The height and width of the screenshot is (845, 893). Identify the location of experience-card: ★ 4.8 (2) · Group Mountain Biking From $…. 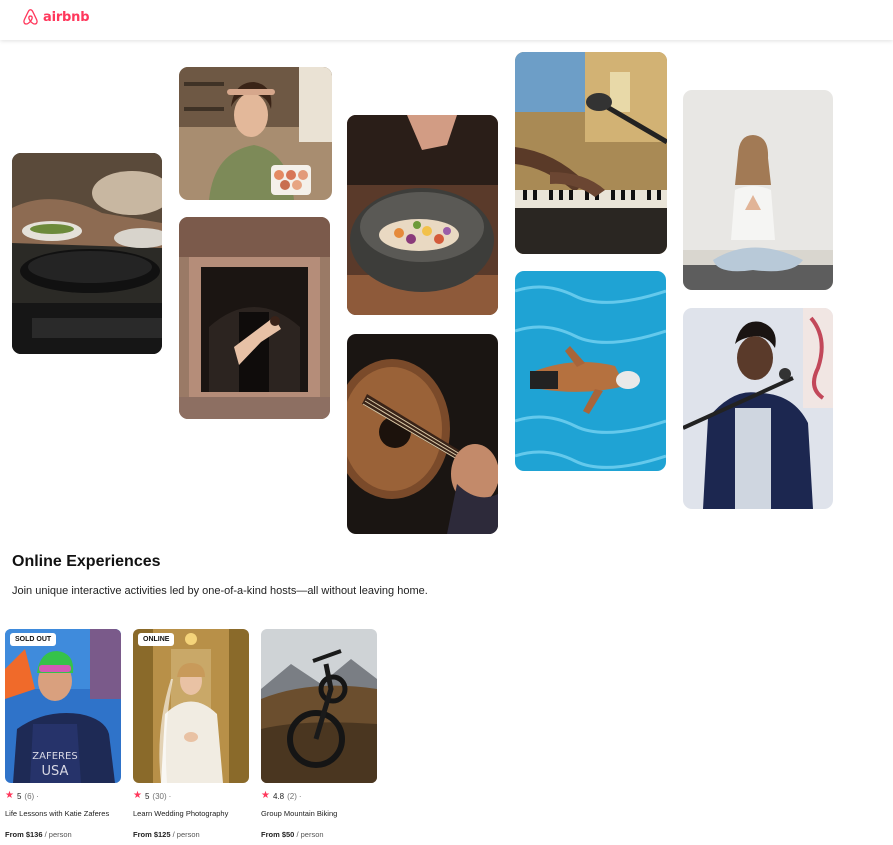
(319, 734).